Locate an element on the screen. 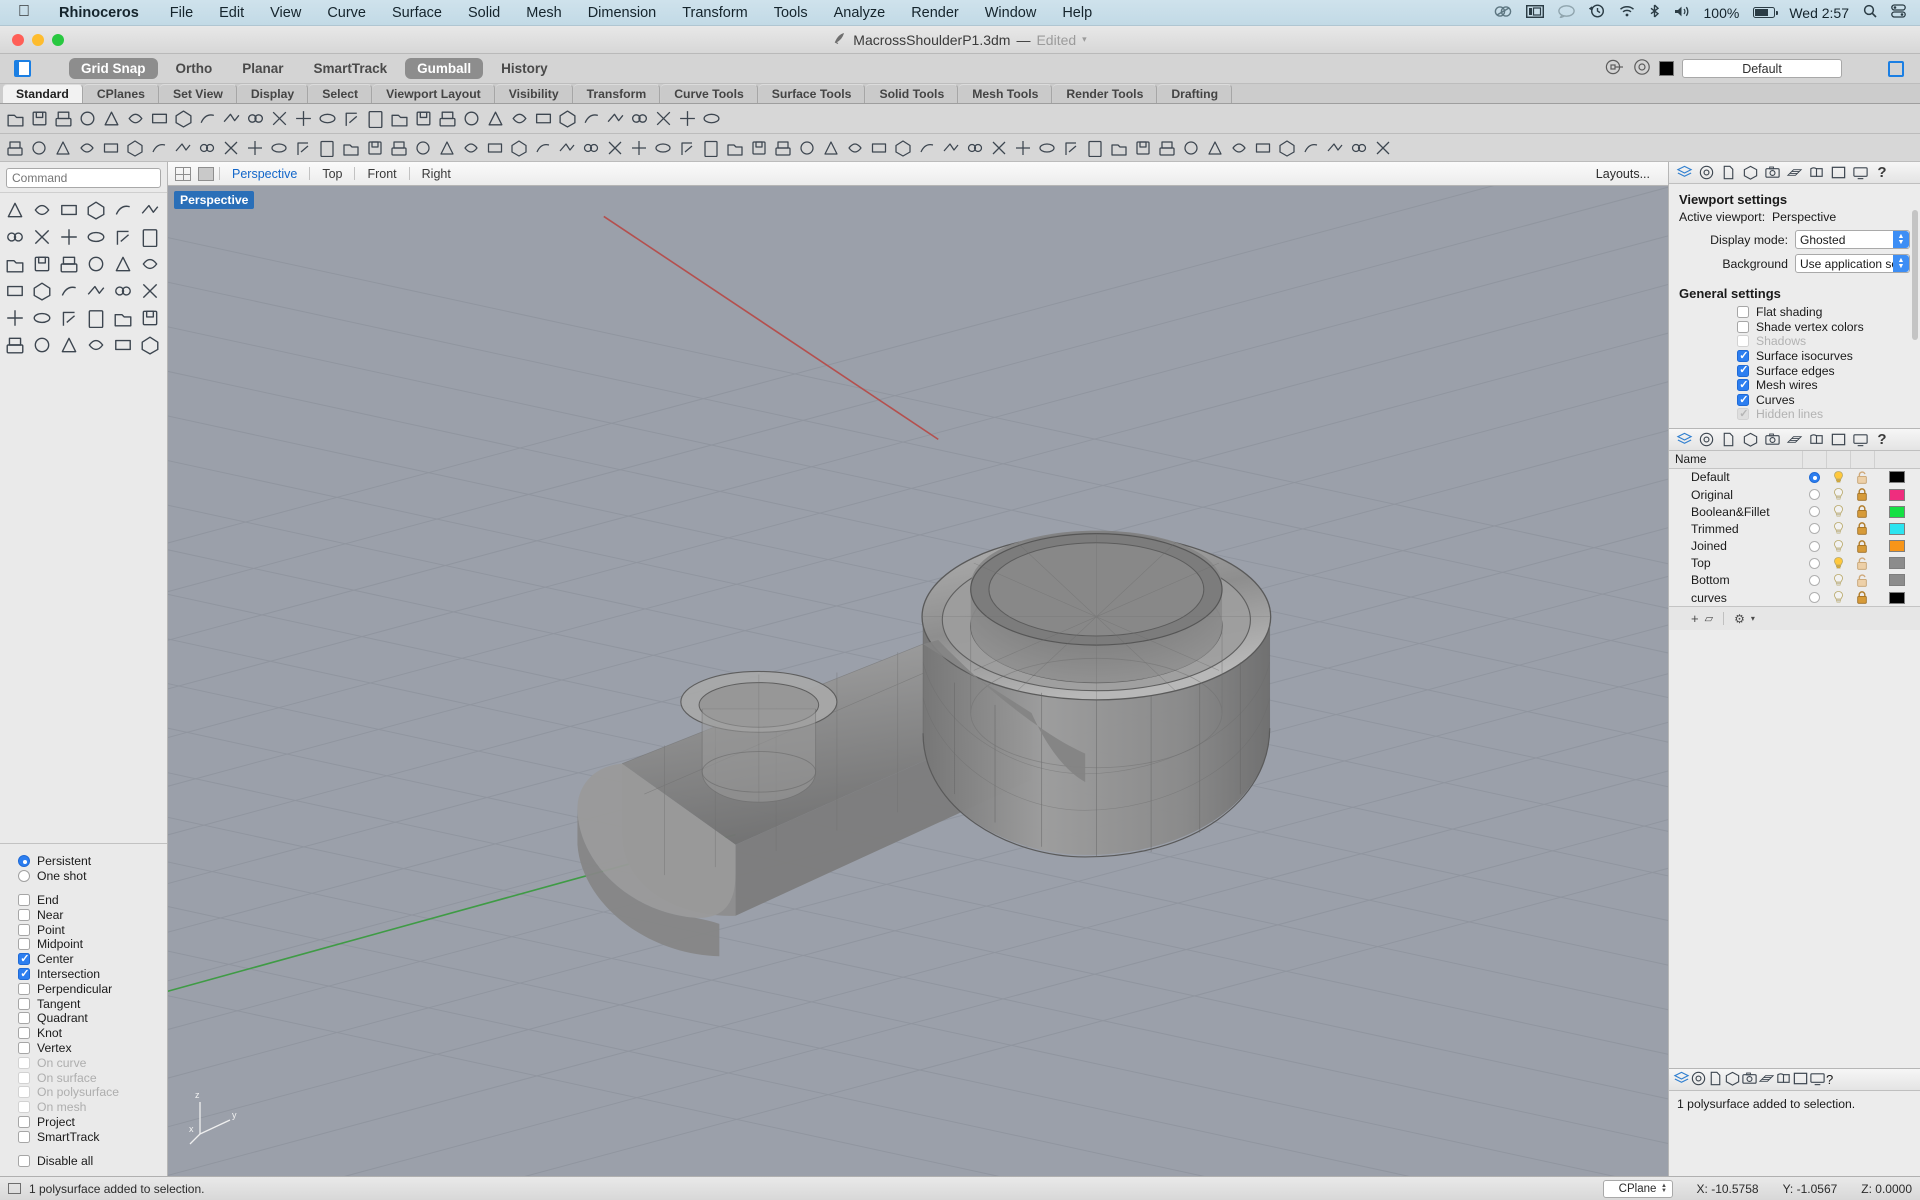 This screenshot has width=1920, height=1200. select-objects-icon is located at coordinates (15, 210).